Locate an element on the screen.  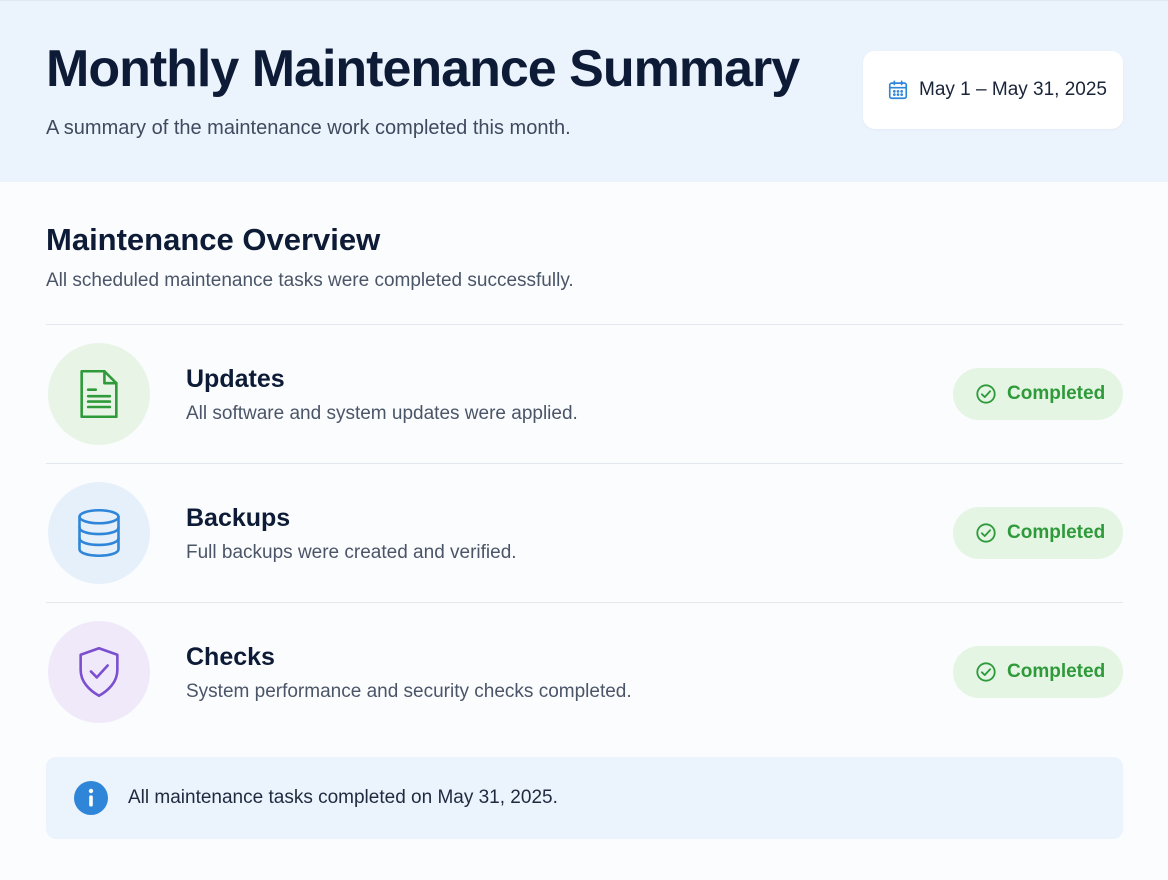
checks-icon-circle is located at coordinates (99, 672).